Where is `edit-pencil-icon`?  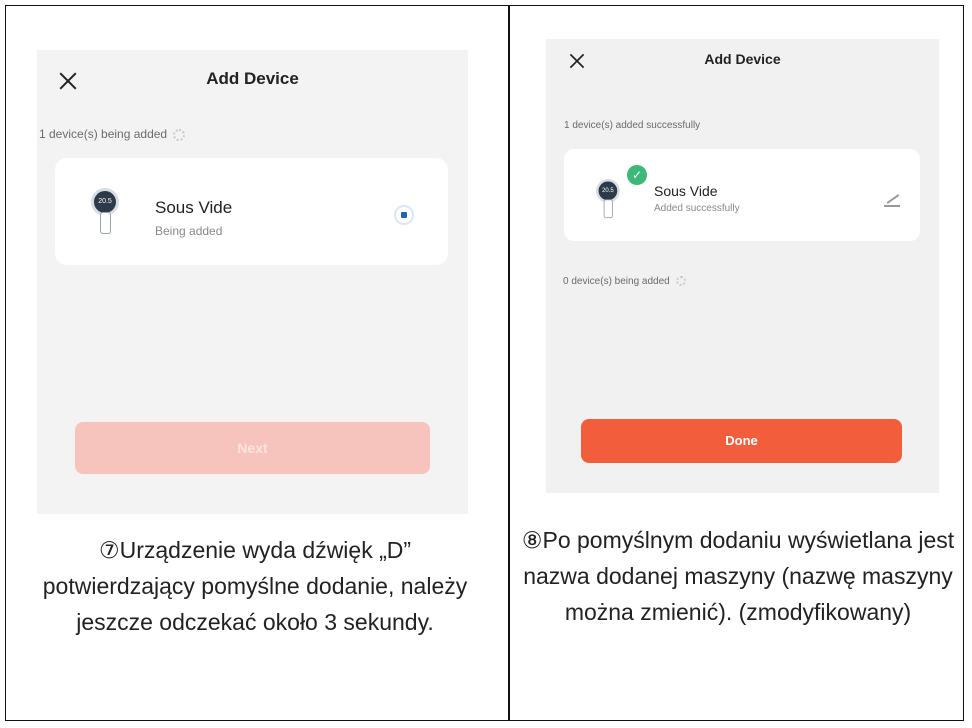 edit-pencil-icon is located at coordinates (892, 199).